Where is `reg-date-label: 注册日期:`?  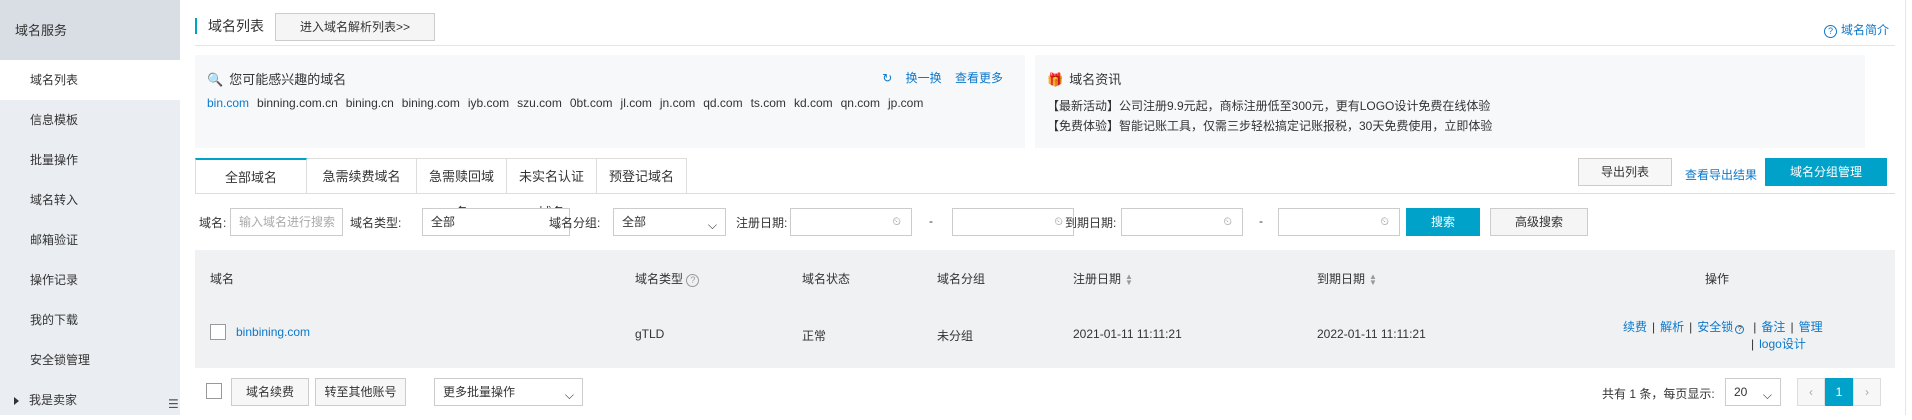 reg-date-label: 注册日期: is located at coordinates (762, 223).